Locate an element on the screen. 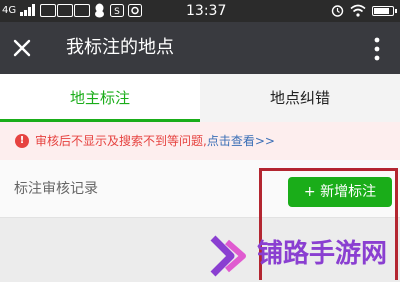  qq-icon is located at coordinates (99, 10).